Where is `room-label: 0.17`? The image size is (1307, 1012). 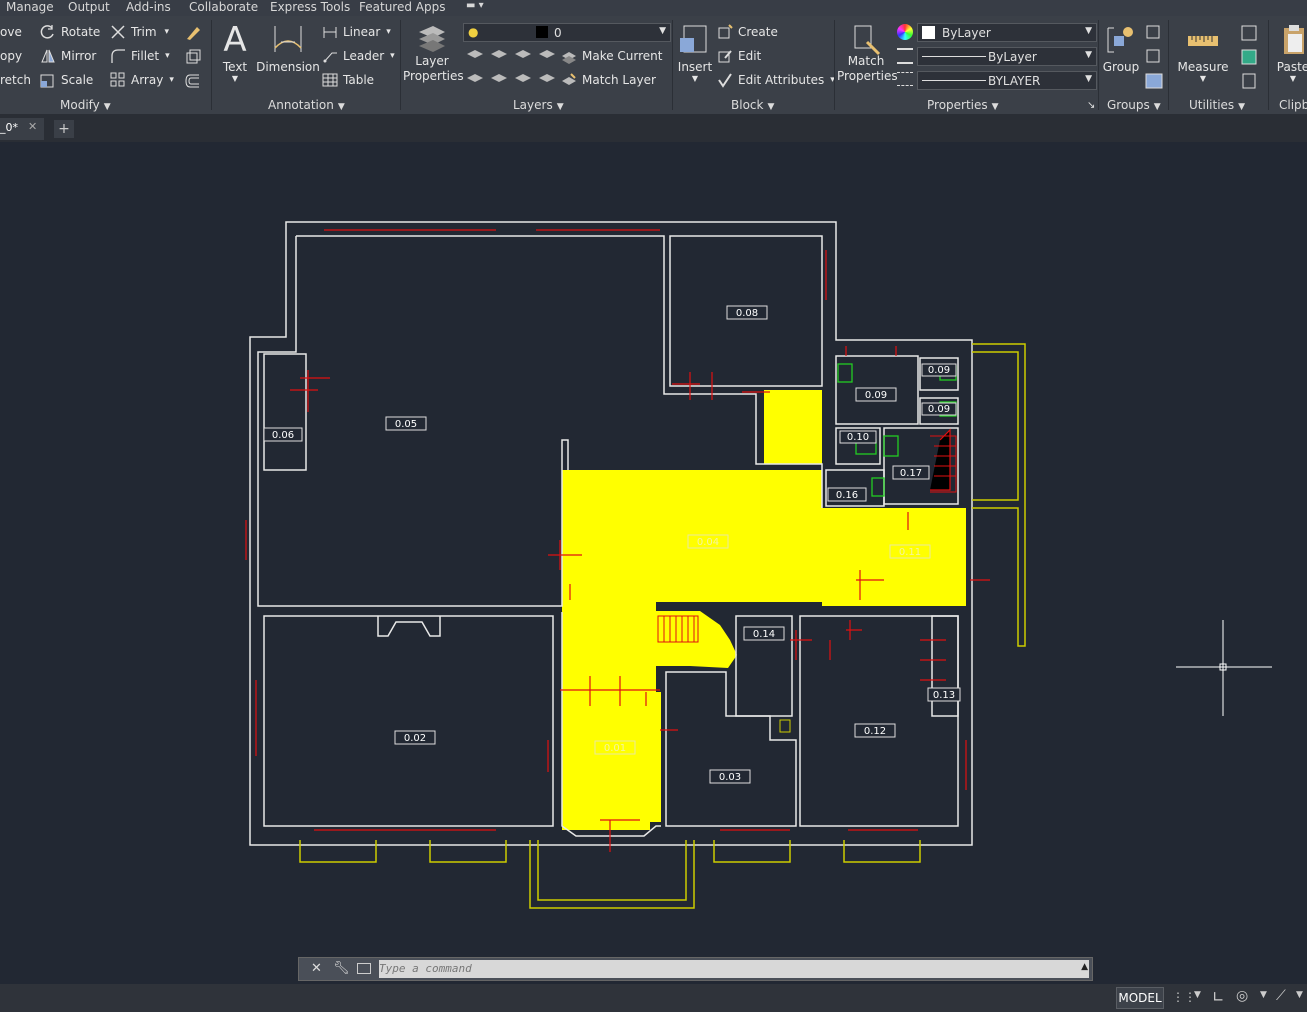 room-label: 0.17 is located at coordinates (911, 473).